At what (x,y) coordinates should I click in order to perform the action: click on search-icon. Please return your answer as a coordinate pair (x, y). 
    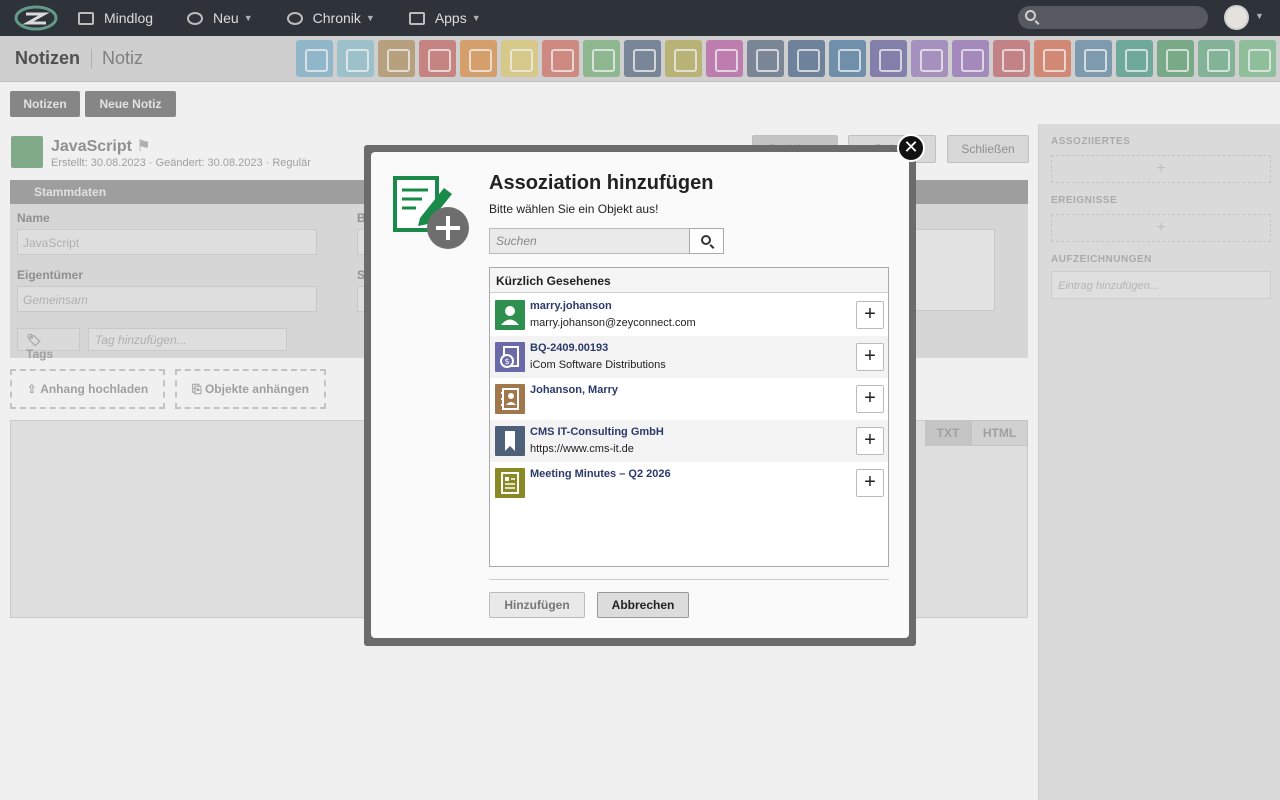
    Looking at the image, I should click on (706, 240).